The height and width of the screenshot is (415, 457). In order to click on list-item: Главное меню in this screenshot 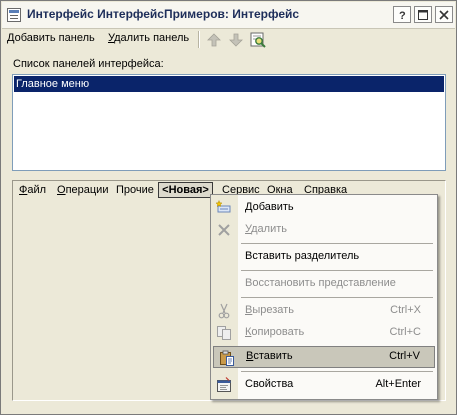, I will do `click(229, 84)`.